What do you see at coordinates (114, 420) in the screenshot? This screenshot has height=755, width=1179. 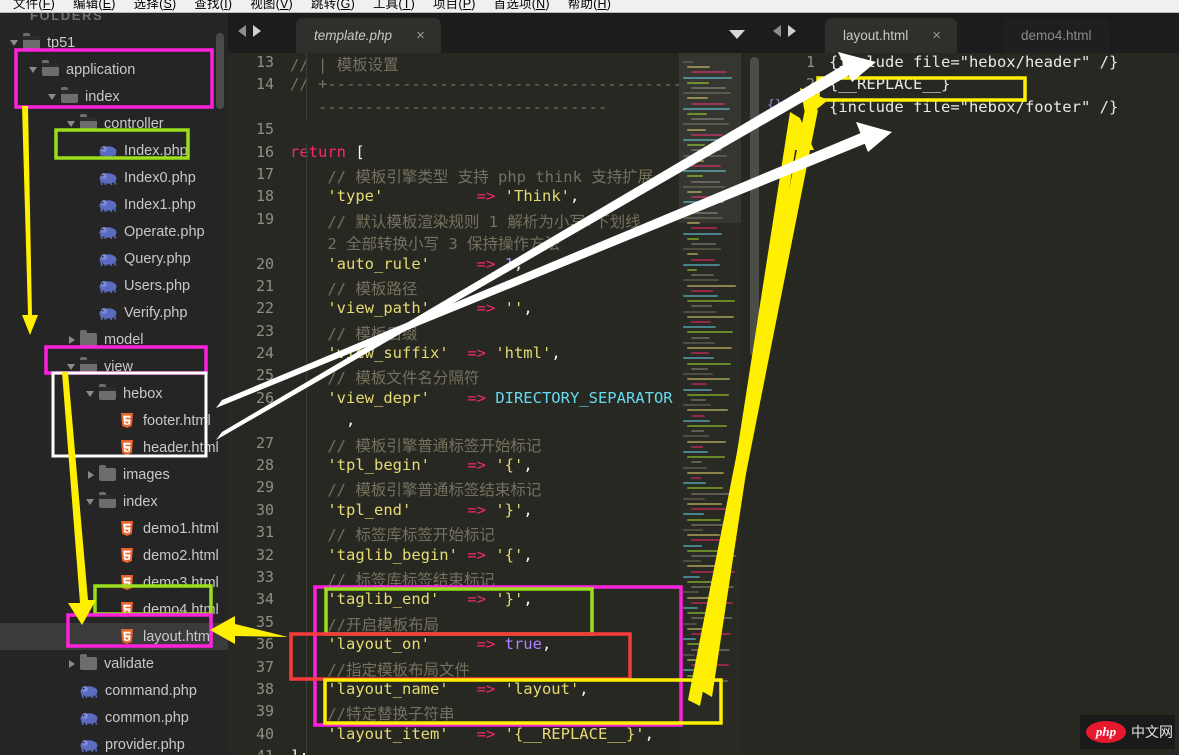 I see `tree-item-footer-html: footer.html` at bounding box center [114, 420].